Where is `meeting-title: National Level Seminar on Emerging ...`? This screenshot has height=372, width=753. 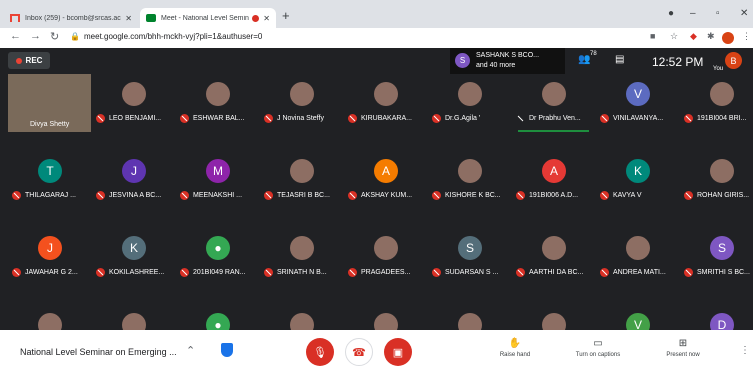 meeting-title: National Level Seminar on Emerging ... is located at coordinates (98, 352).